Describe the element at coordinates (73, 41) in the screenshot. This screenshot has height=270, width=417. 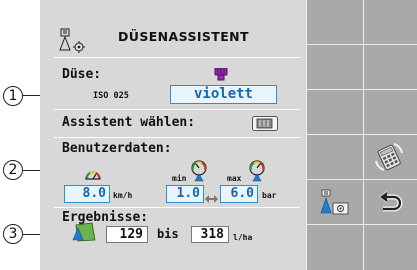
I see `nozzle-settings-icon` at that location.